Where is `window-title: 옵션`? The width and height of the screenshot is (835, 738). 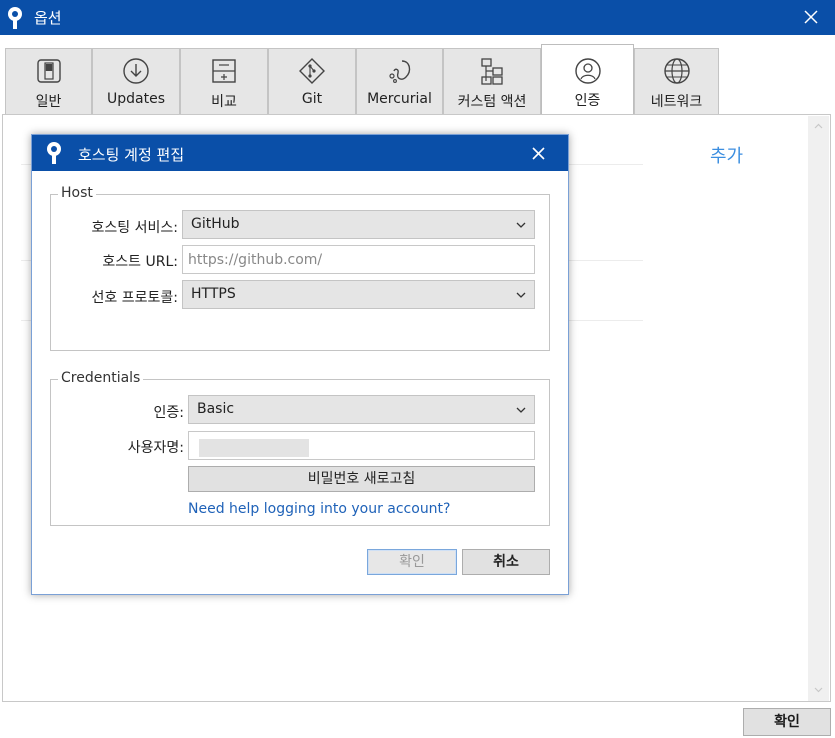
window-title: 옵션 is located at coordinates (48, 18).